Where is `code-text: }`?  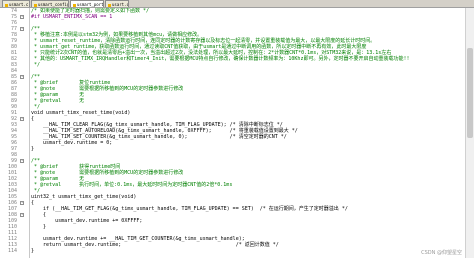 code-text: } is located at coordinates (33, 251).